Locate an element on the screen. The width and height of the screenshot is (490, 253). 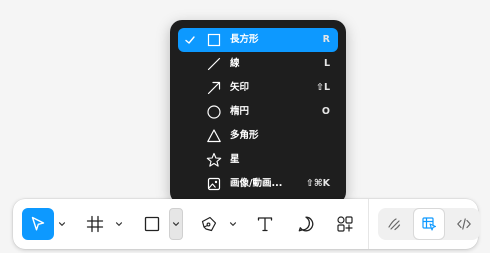
menu-item-shortcut: O is located at coordinates (325, 111).